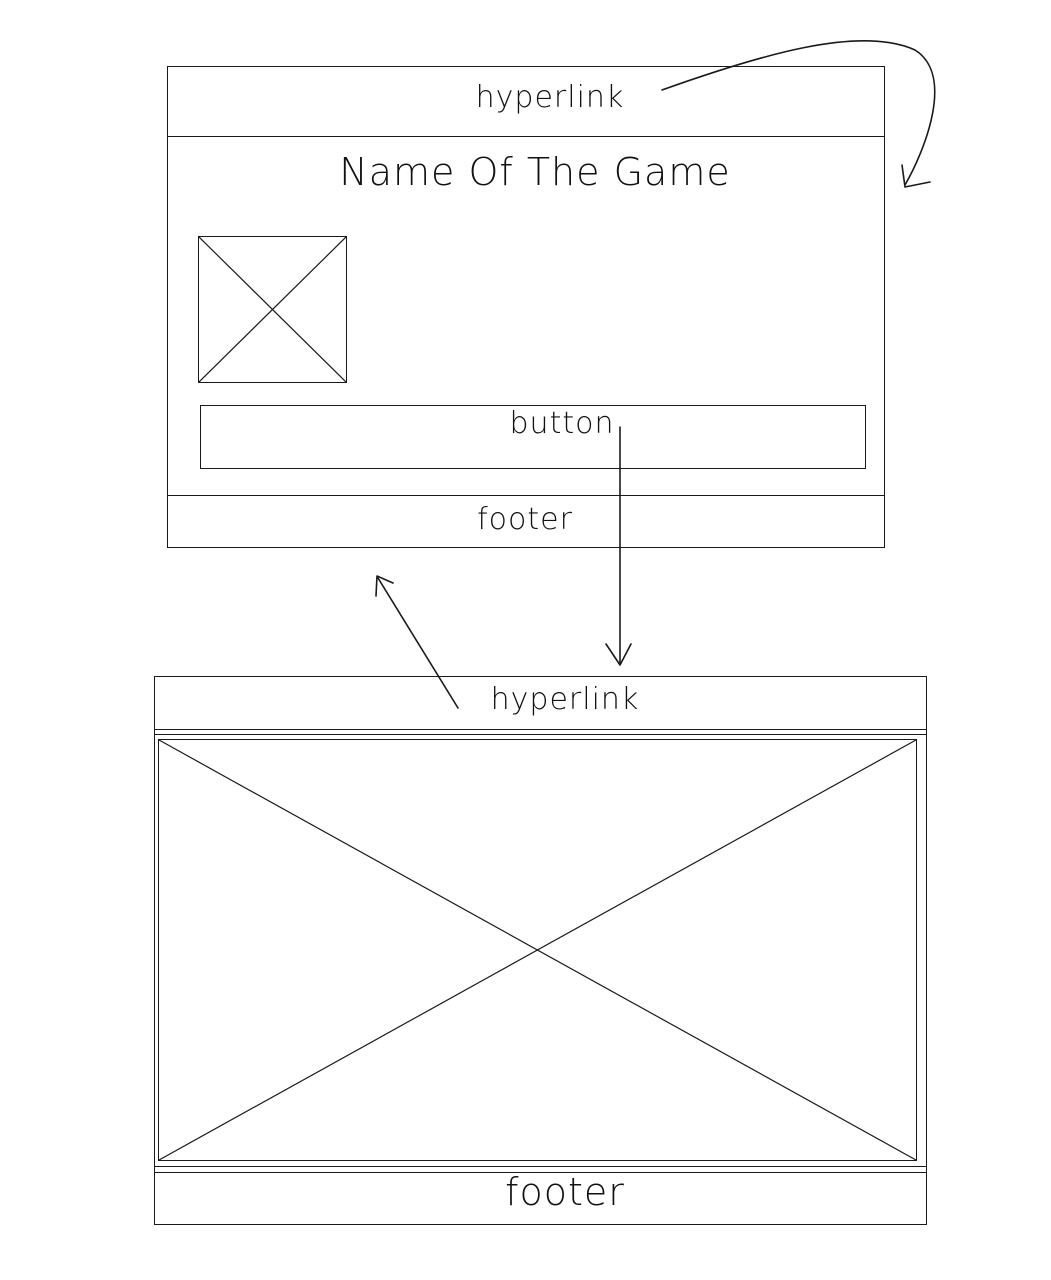  I want to click on main-header-divider, so click(526, 136).